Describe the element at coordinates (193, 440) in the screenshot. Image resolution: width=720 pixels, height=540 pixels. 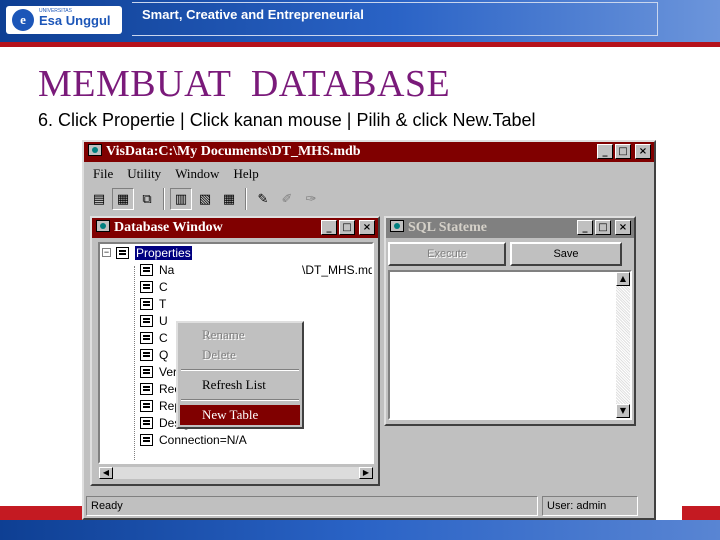
I see `tree-item: Connection=N/A` at that location.